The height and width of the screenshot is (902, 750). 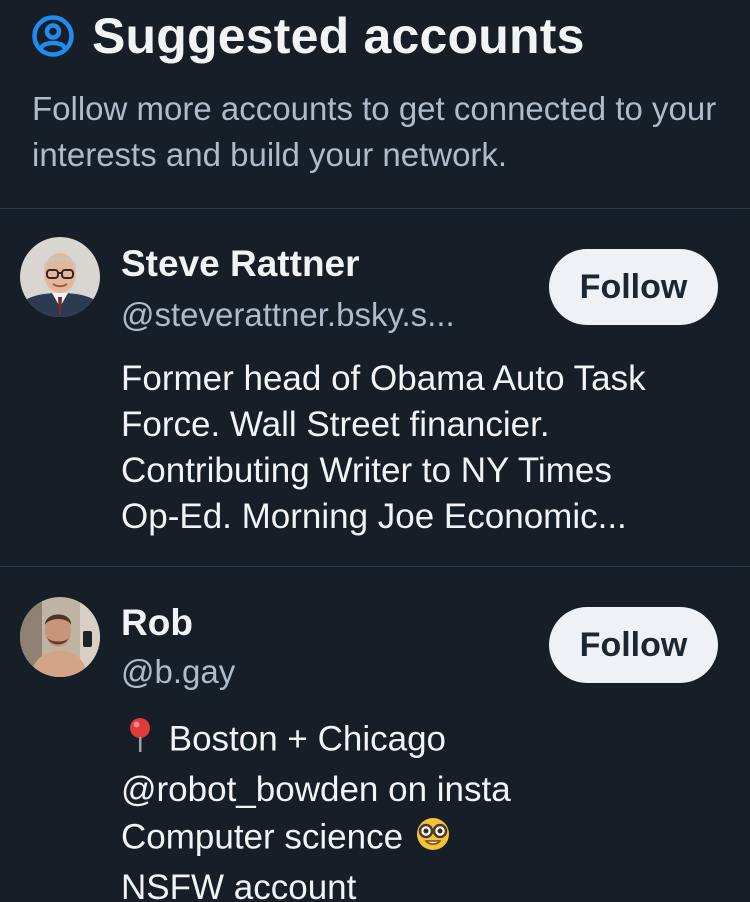 I want to click on bio-line: Force. Wall Street financier., so click(x=335, y=424).